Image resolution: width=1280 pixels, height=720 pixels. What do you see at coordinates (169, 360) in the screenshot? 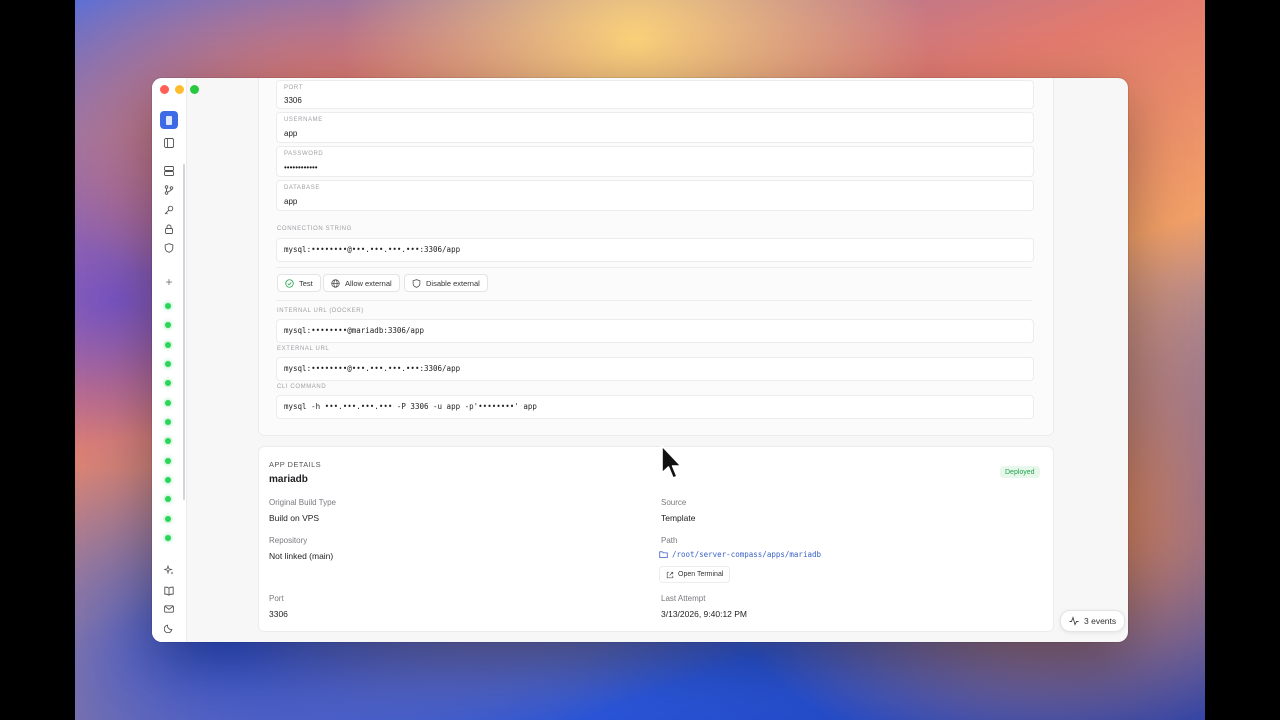
I see `sidebar: +` at bounding box center [169, 360].